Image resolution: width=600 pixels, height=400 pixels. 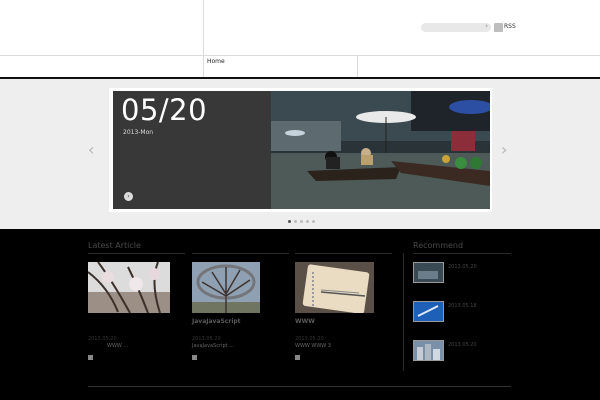 What do you see at coordinates (486, 26) in the screenshot?
I see `search-go-icon: ›` at bounding box center [486, 26].